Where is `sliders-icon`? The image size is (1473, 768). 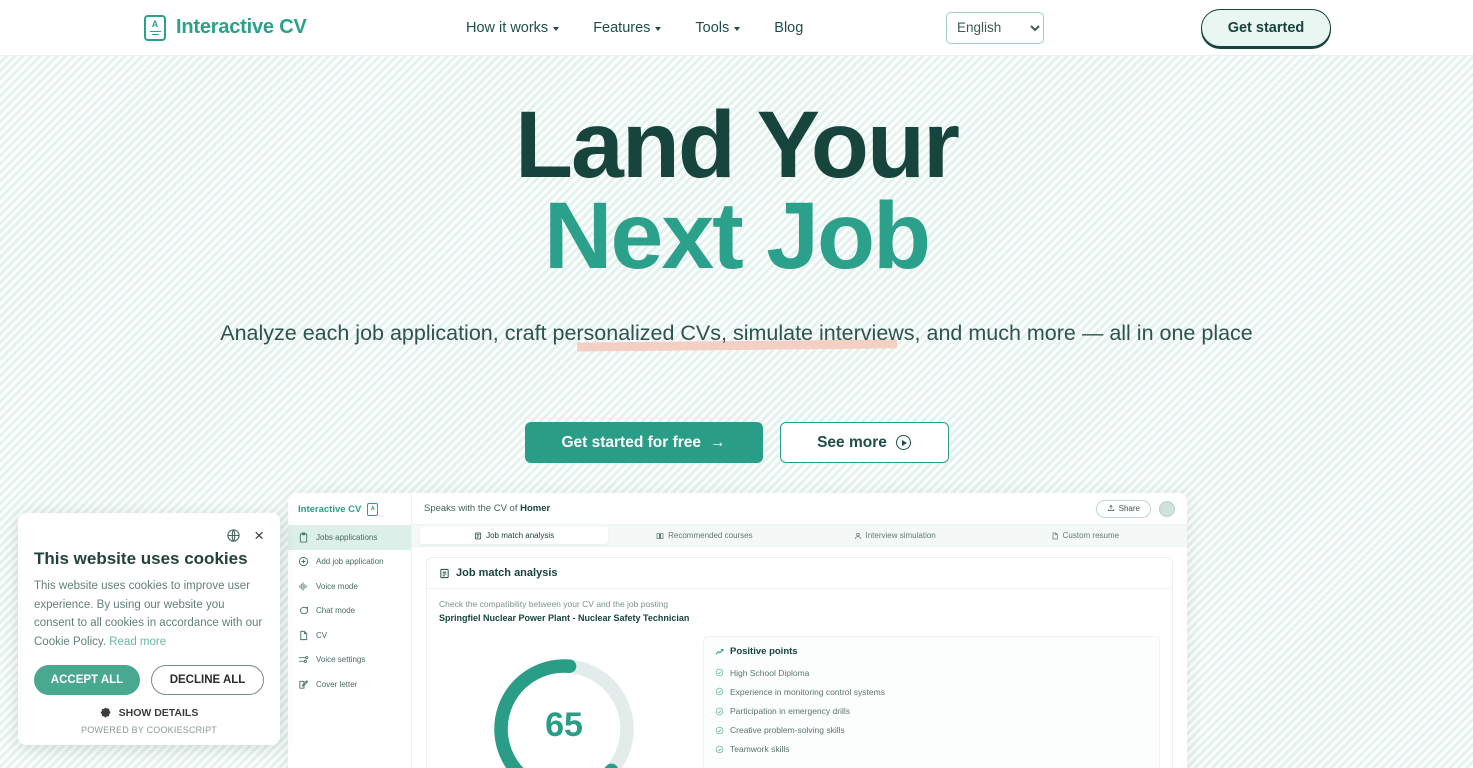
sliders-icon is located at coordinates (303, 659).